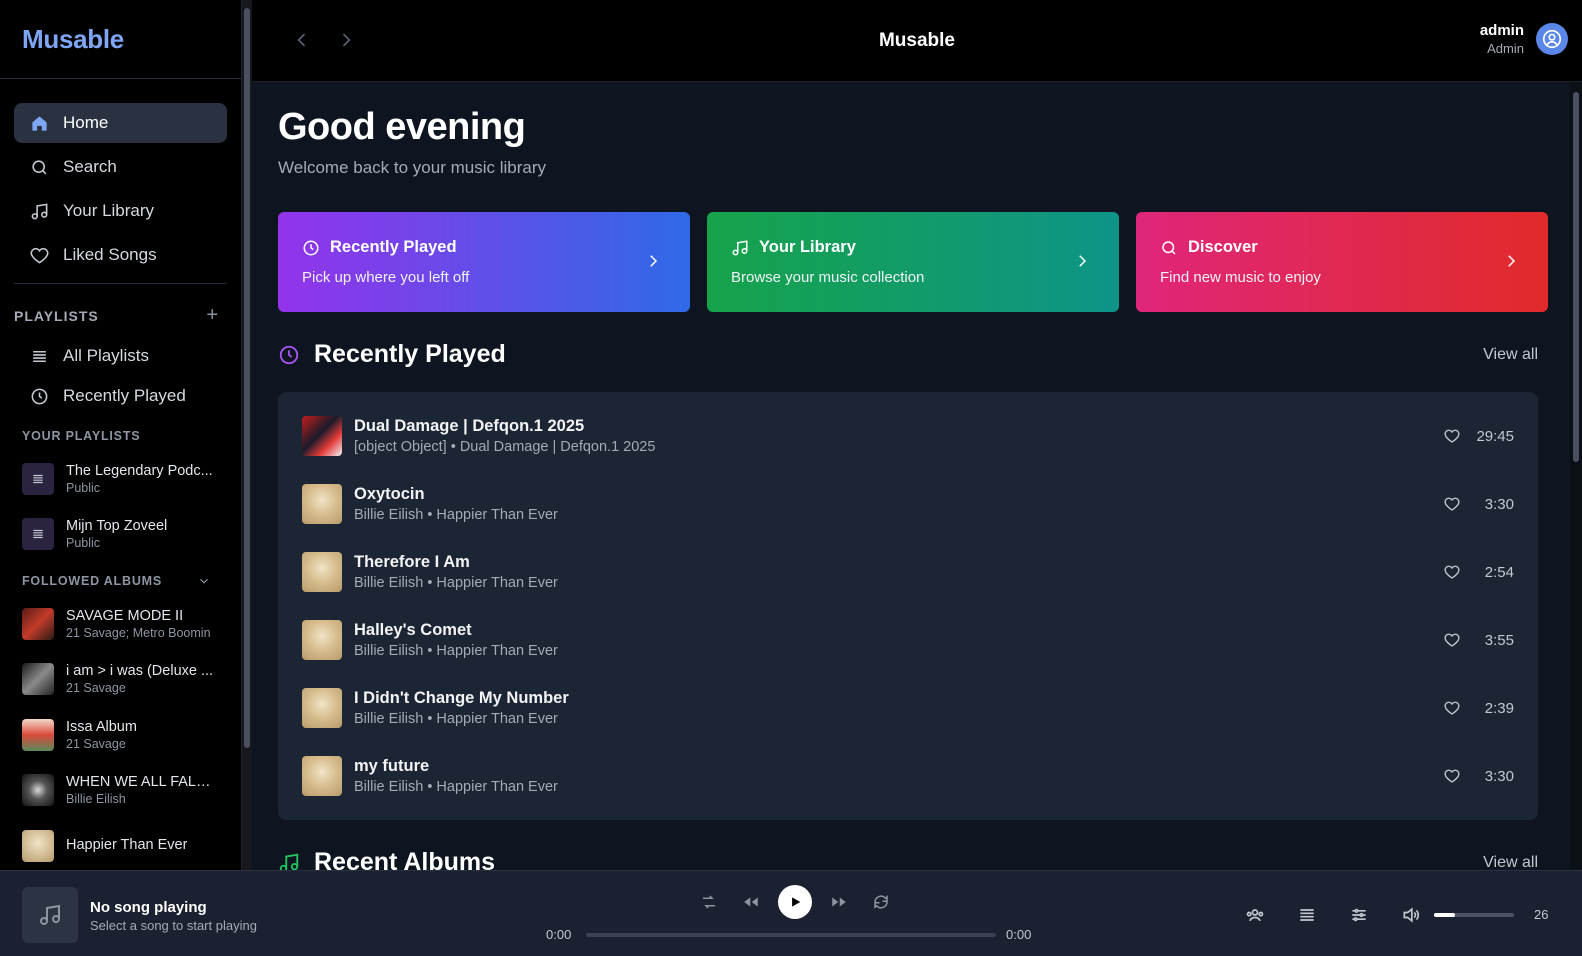 The image size is (1582, 956). I want to click on track-duration: 2:54, so click(1499, 572).